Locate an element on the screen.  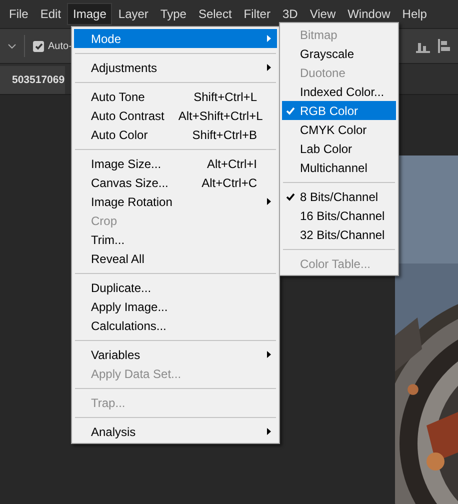
menu-item: Multichannel is located at coordinates (339, 167).